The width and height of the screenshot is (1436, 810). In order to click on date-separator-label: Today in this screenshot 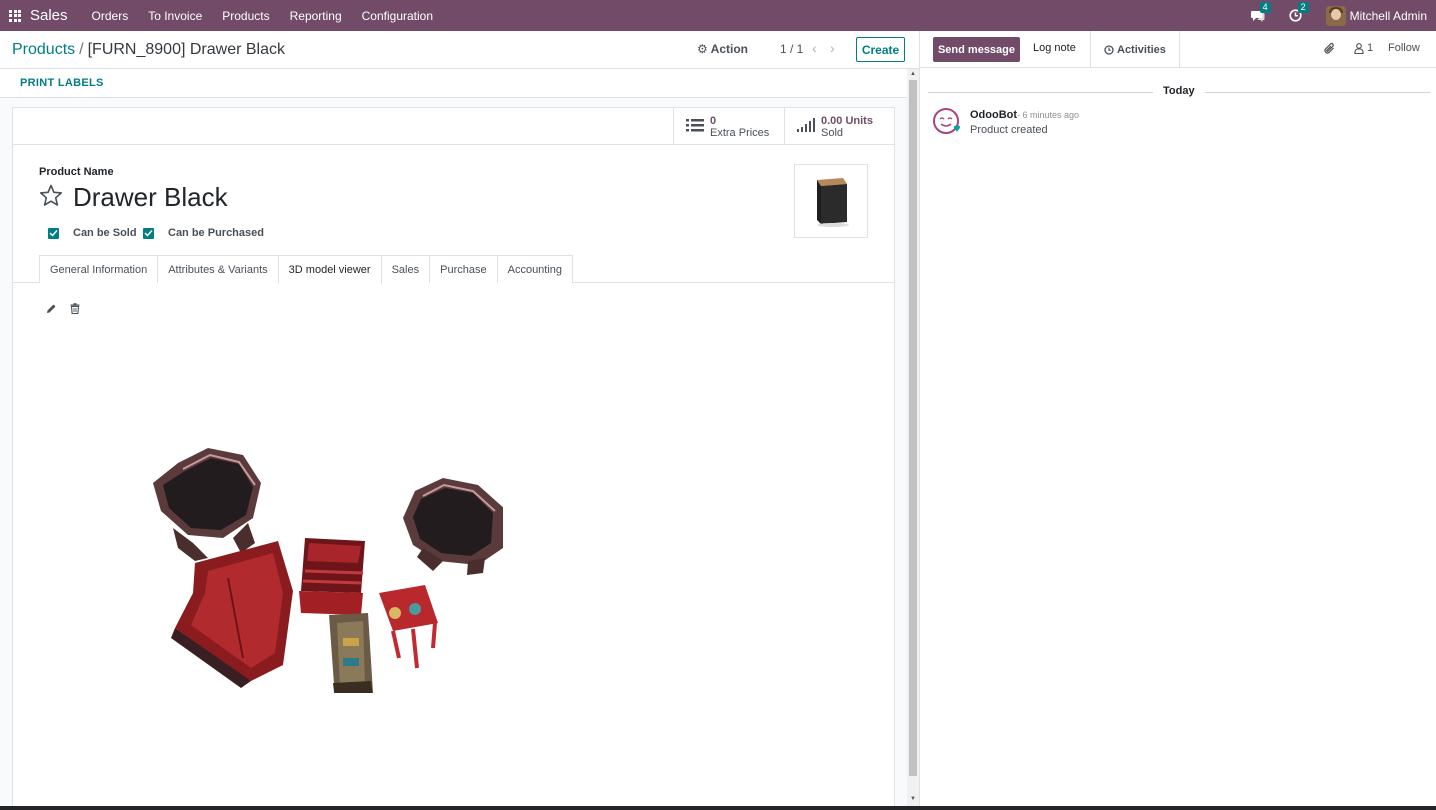, I will do `click(1179, 91)`.